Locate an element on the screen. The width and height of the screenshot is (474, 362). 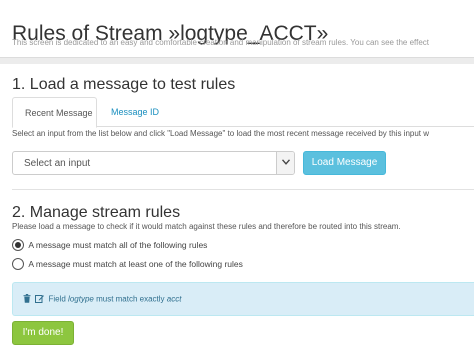
load-message-button: Load Message is located at coordinates (344, 163).